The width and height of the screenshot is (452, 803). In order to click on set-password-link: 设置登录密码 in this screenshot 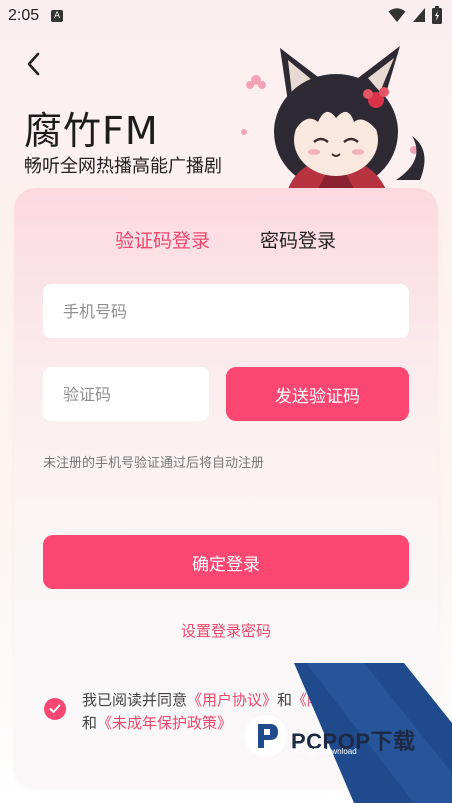, I will do `click(226, 630)`.